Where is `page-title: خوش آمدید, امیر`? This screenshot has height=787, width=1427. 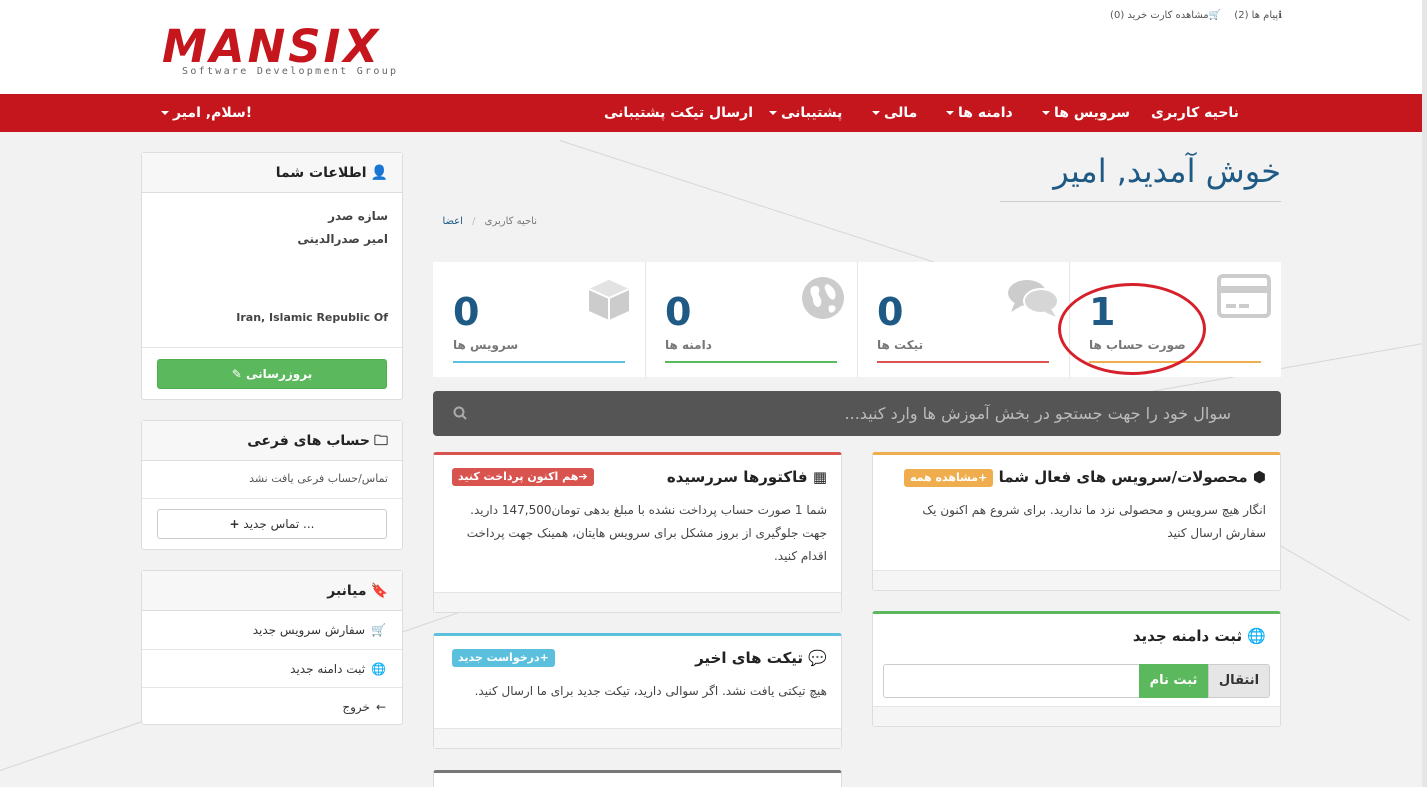
page-title: خوش آمدید, امیر is located at coordinates (1140, 177).